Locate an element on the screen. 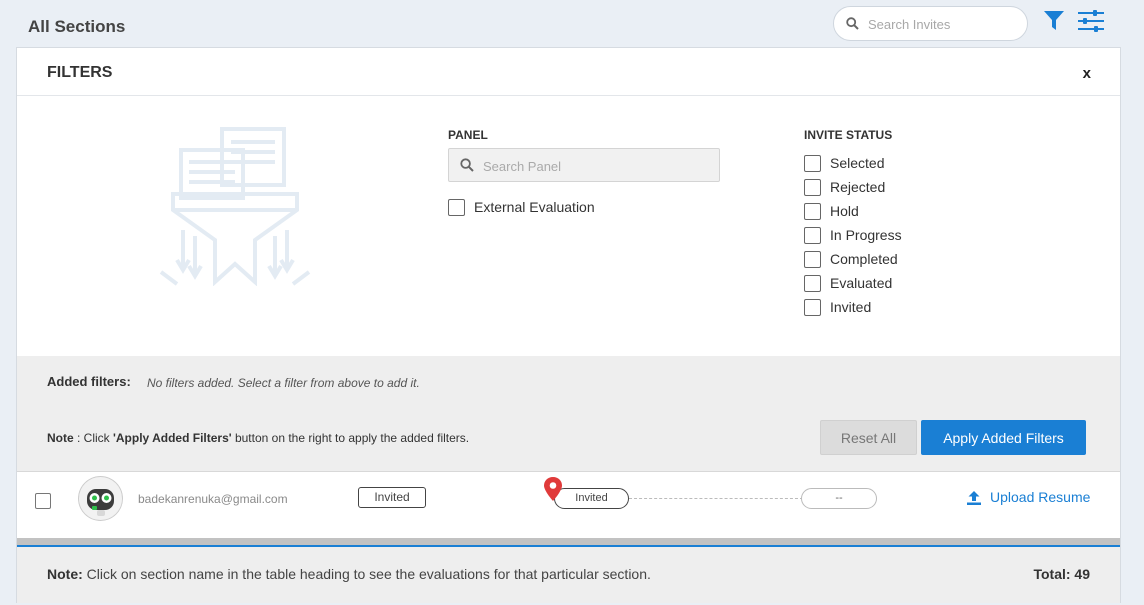 The width and height of the screenshot is (1144, 605). checkbox-label: Evaluated is located at coordinates (861, 283).